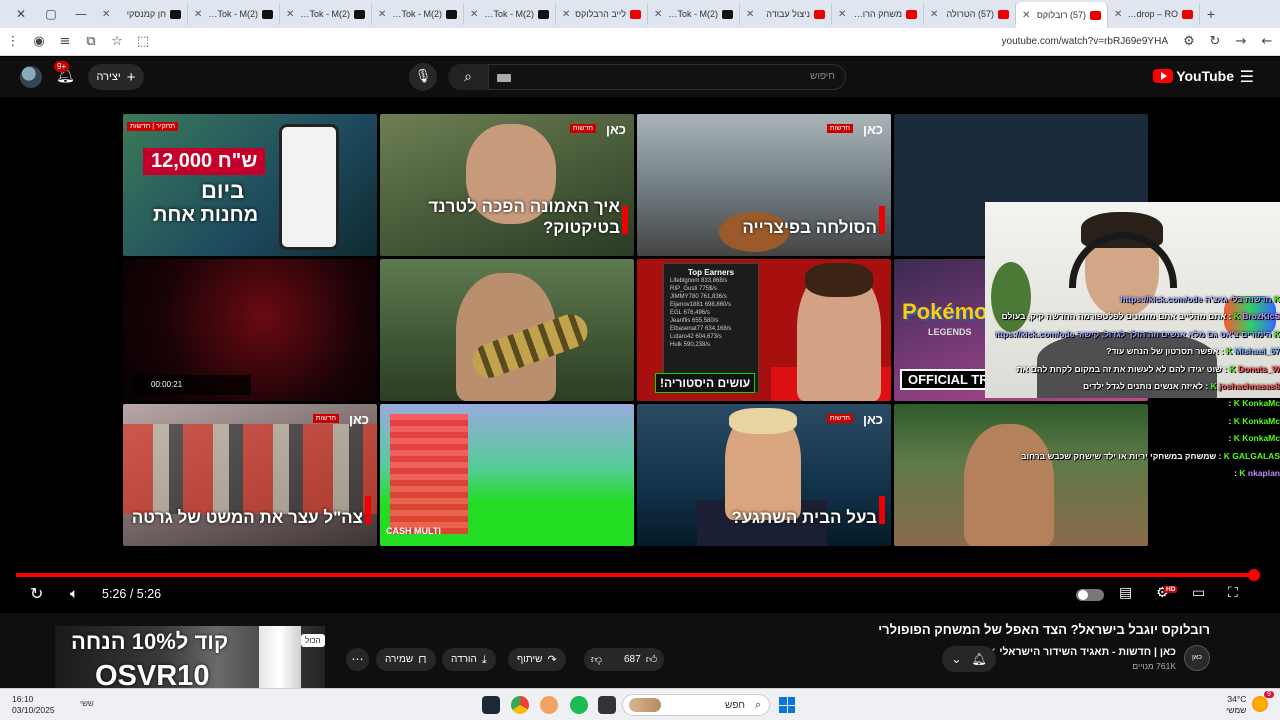 This screenshot has width=1280, height=720. Describe the element at coordinates (31, 77) in the screenshot. I see `account-avatar` at that location.